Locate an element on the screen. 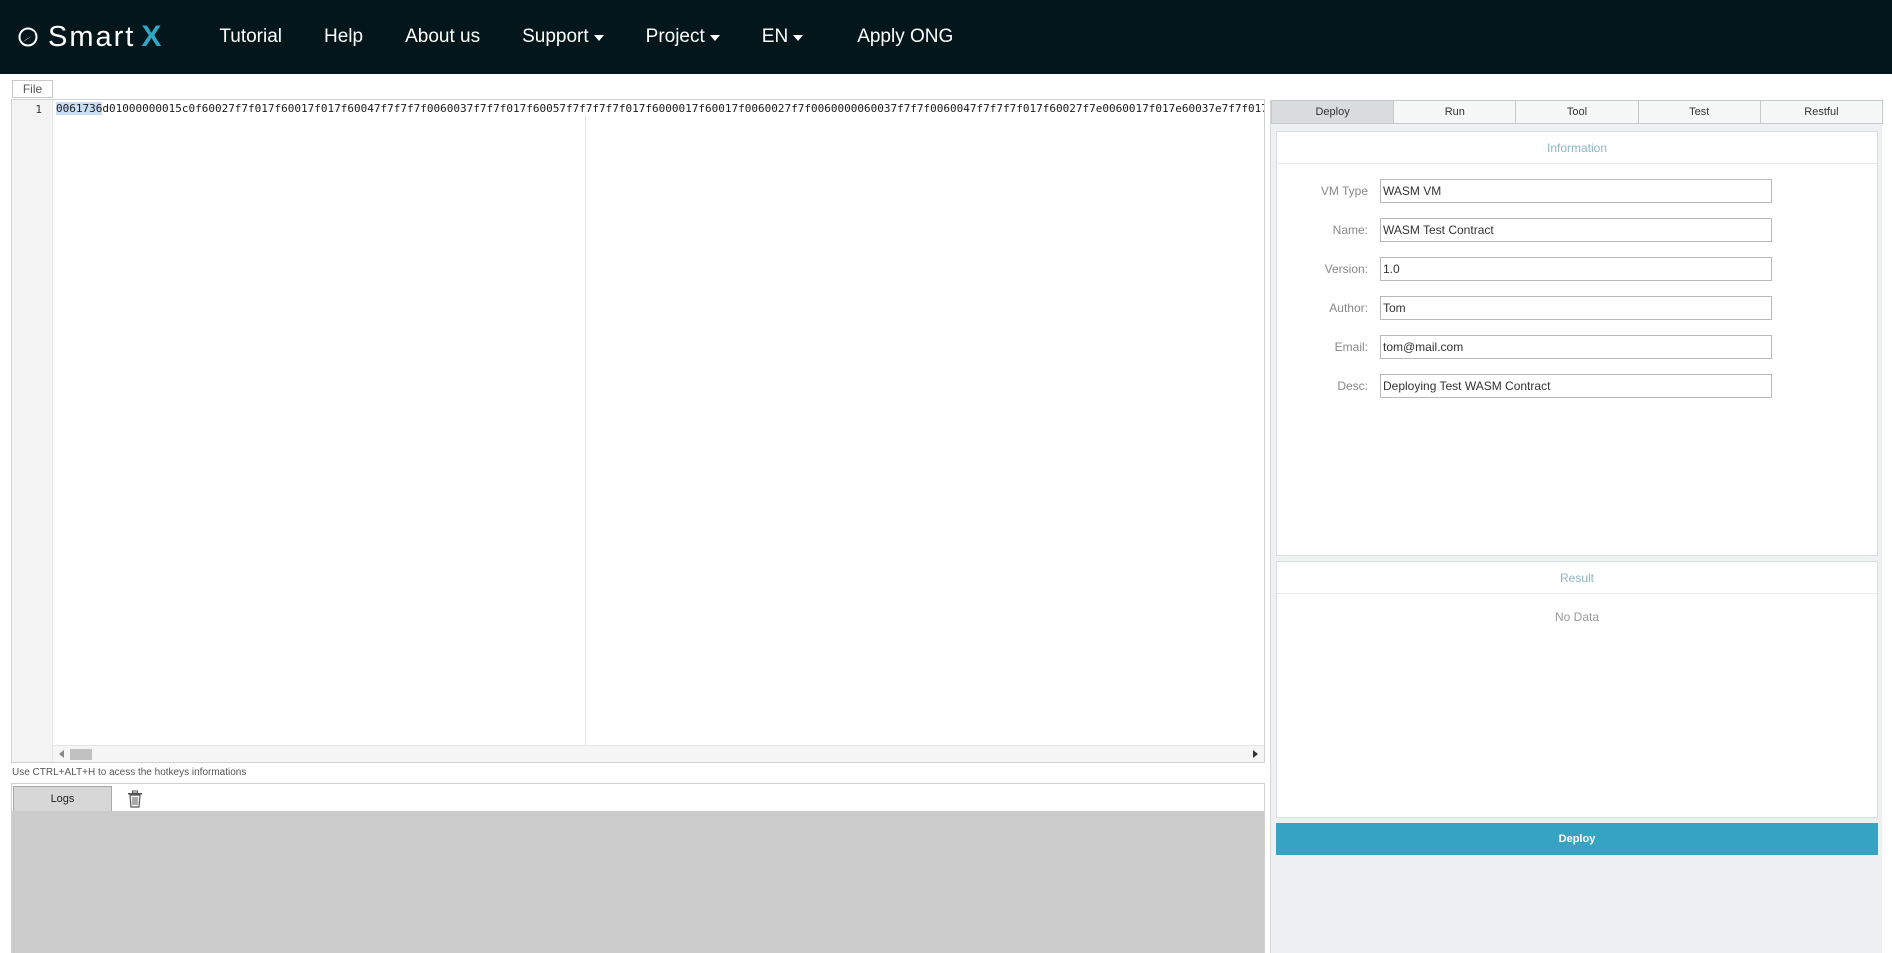 The height and width of the screenshot is (953, 1892). nav-label: Project is located at coordinates (675, 36).